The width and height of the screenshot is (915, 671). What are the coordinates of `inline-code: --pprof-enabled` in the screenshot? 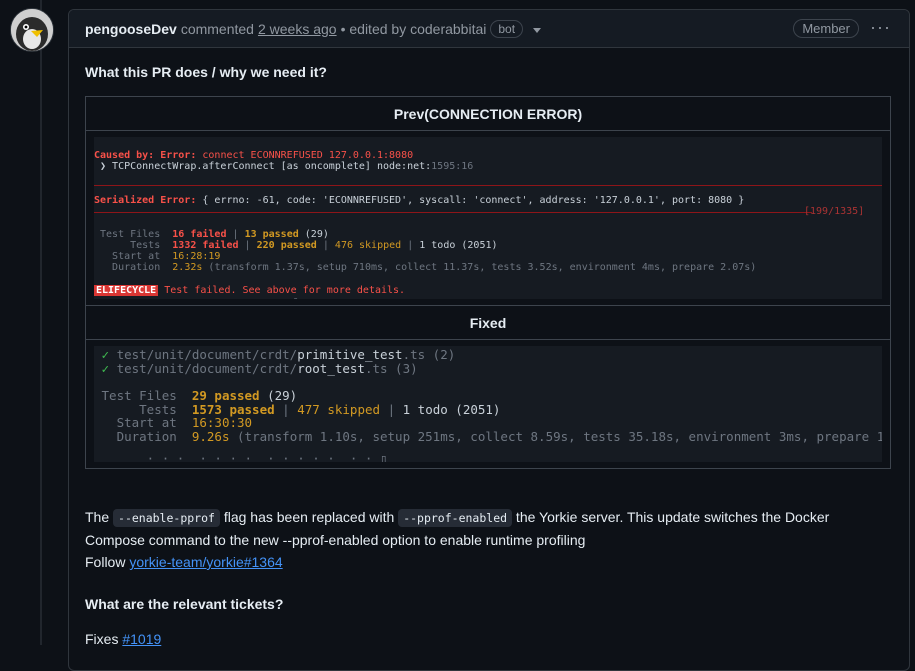 It's located at (455, 518).